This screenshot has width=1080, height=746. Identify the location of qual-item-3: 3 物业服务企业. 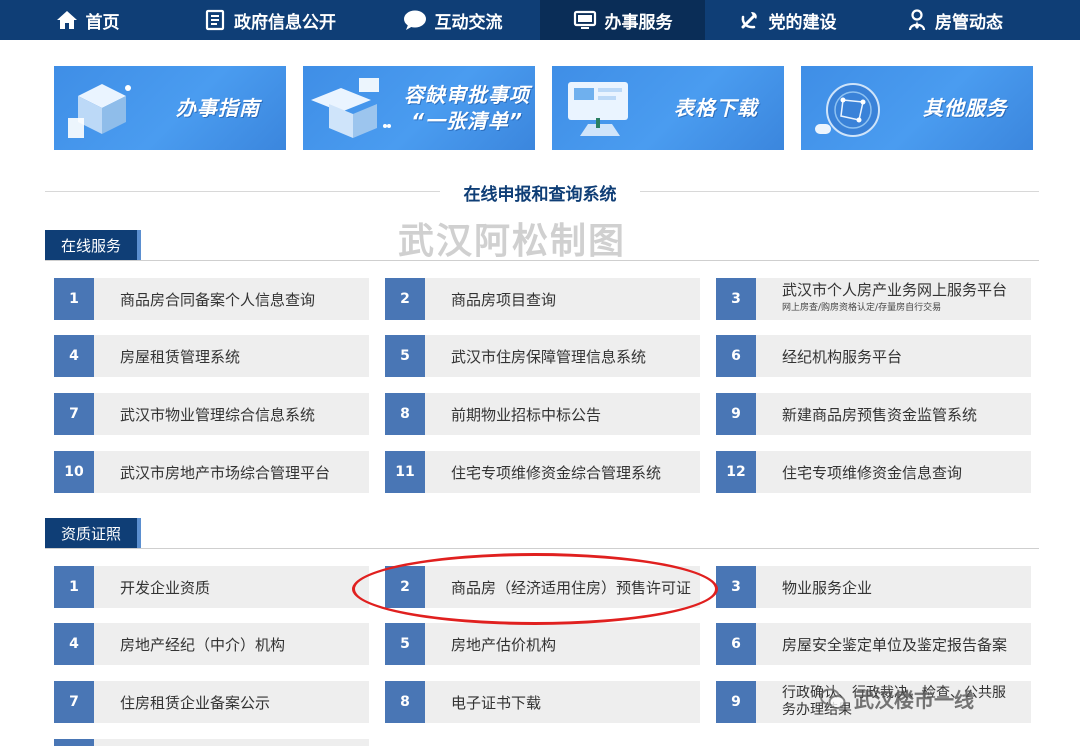
(873, 587).